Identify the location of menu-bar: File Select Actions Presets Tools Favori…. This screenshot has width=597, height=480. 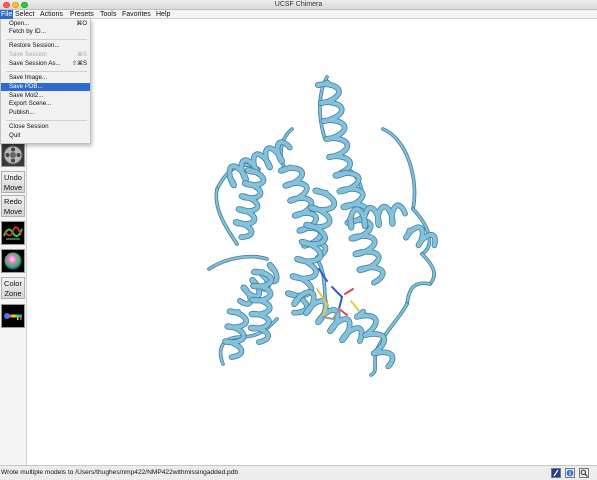
(298, 14).